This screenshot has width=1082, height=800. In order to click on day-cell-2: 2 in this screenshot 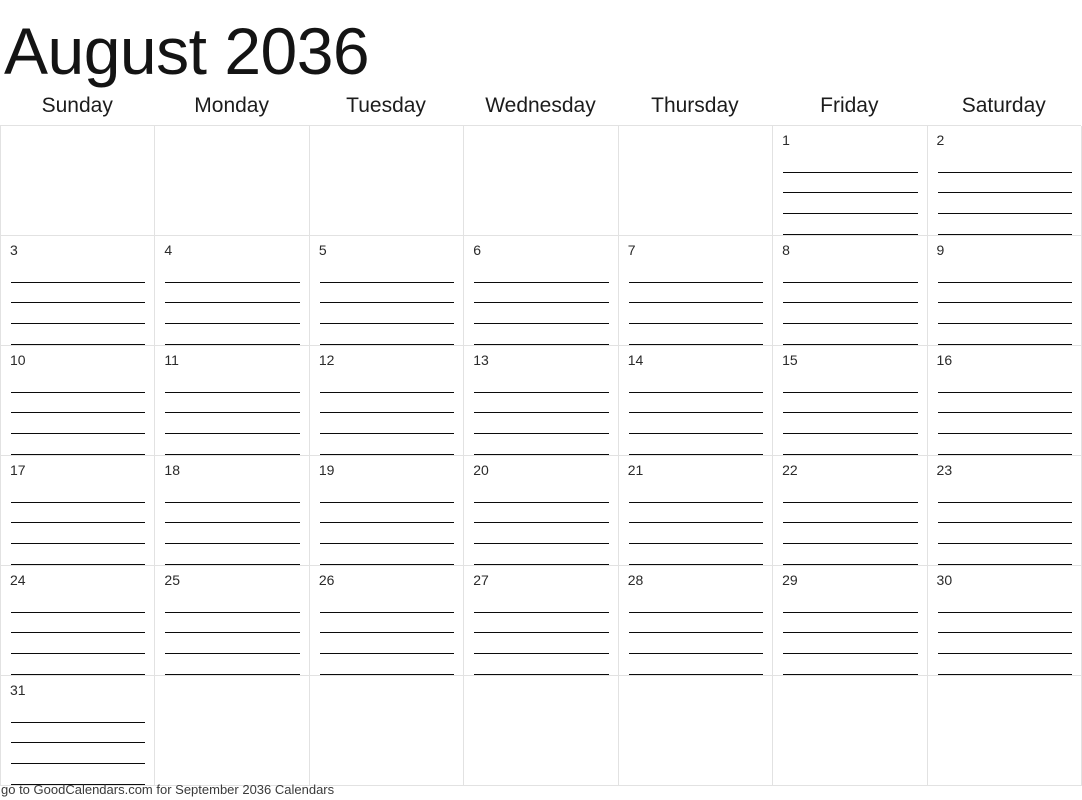, I will do `click(1004, 181)`.